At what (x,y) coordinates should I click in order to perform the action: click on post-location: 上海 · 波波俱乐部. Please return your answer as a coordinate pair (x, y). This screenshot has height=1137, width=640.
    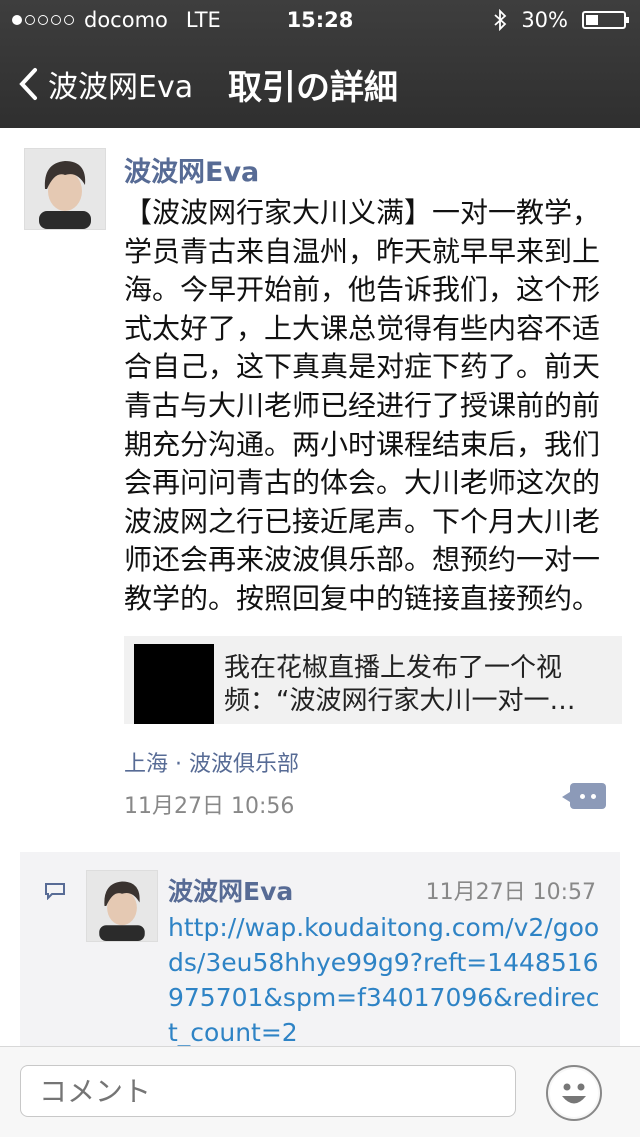
    Looking at the image, I should click on (211, 762).